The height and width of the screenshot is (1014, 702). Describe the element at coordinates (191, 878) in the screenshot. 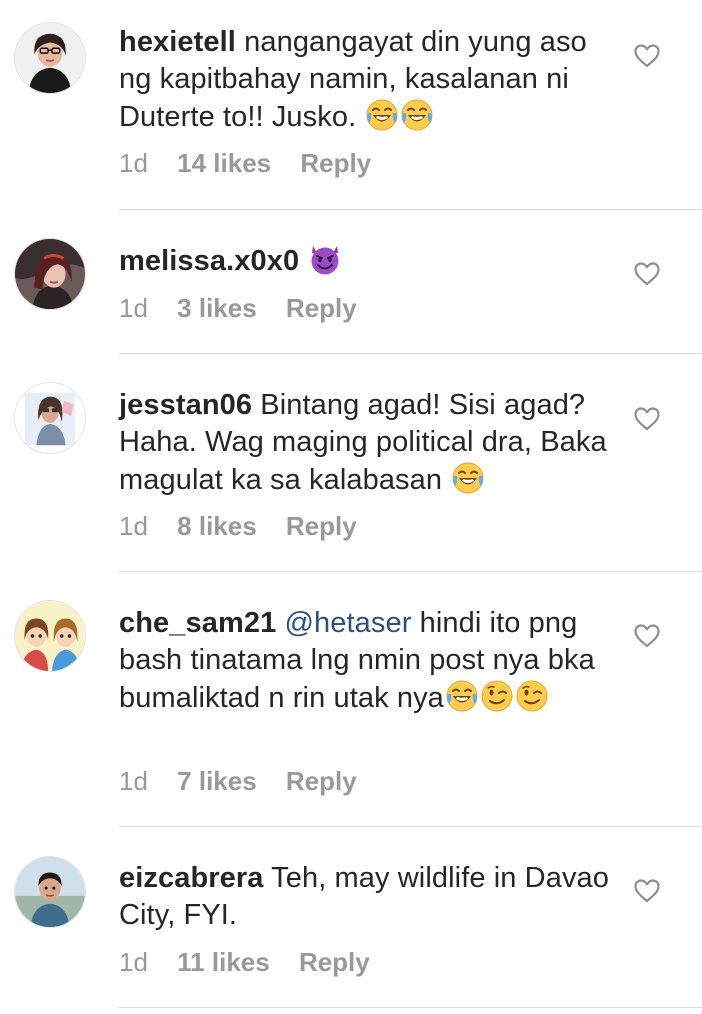

I see `comment-username: eizcabrera` at that location.